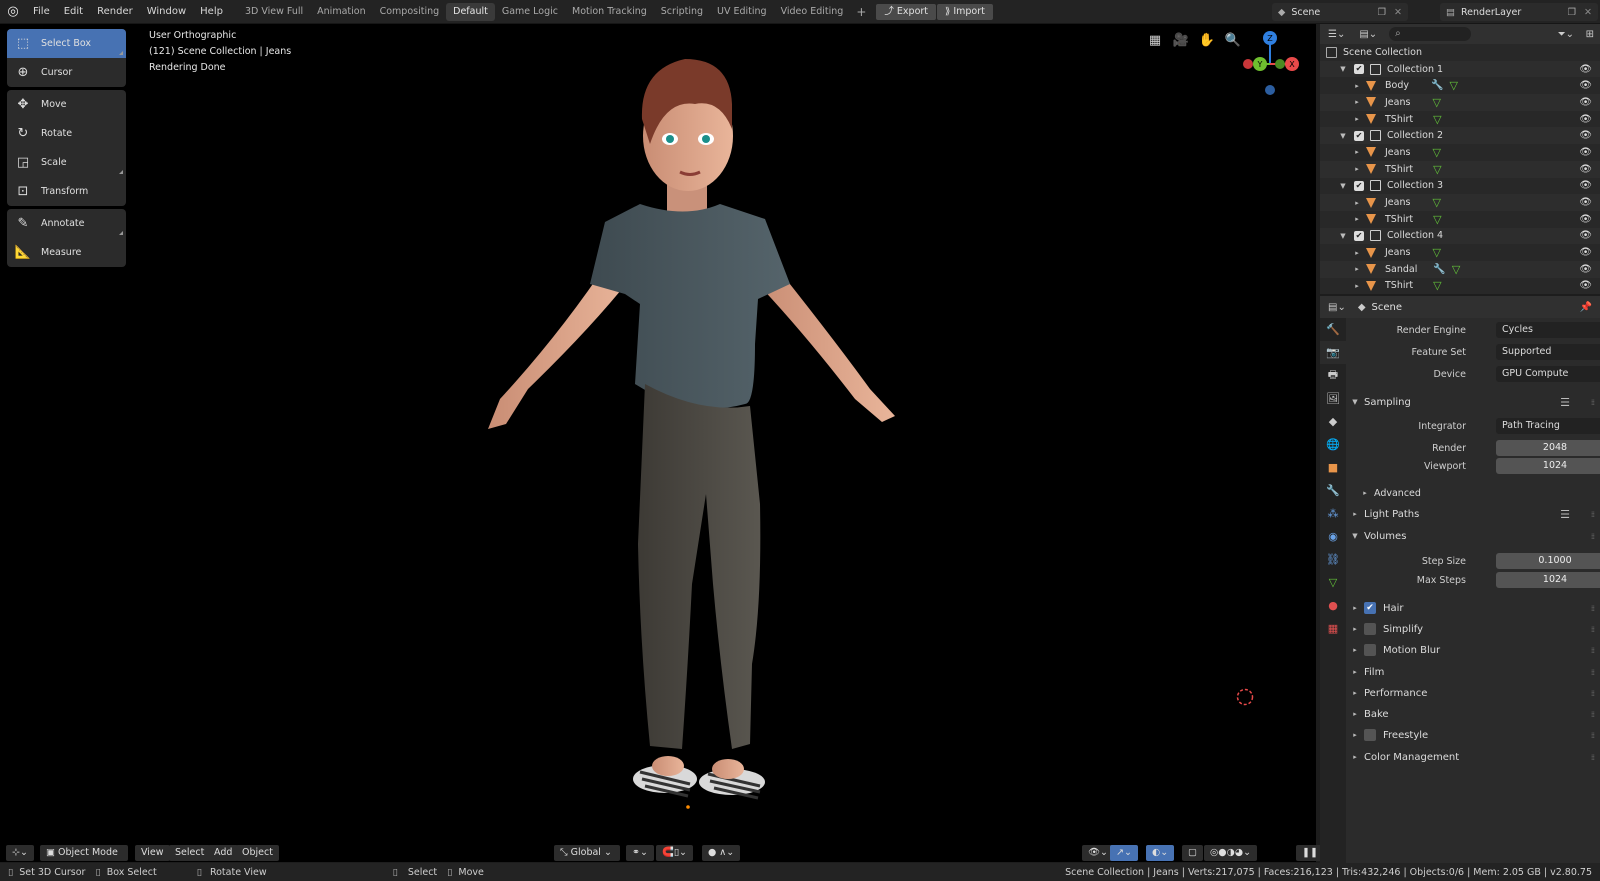  Describe the element at coordinates (1370, 650) in the screenshot. I see `motion-blur-checkbox` at that location.